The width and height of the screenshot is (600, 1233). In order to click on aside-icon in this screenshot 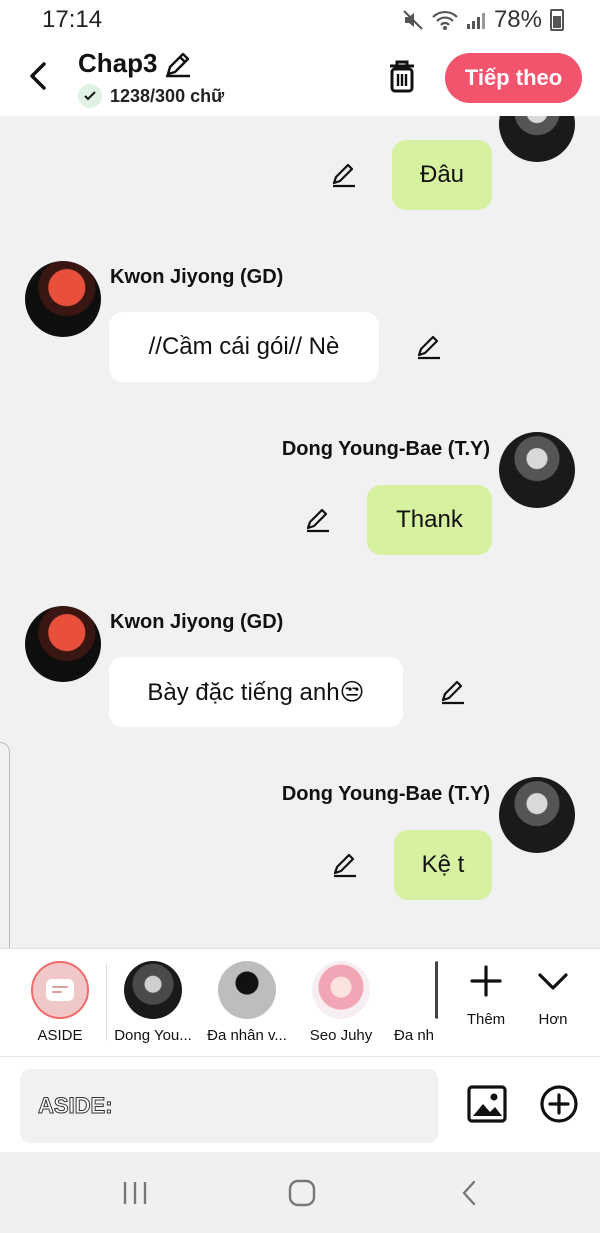, I will do `click(60, 990)`.